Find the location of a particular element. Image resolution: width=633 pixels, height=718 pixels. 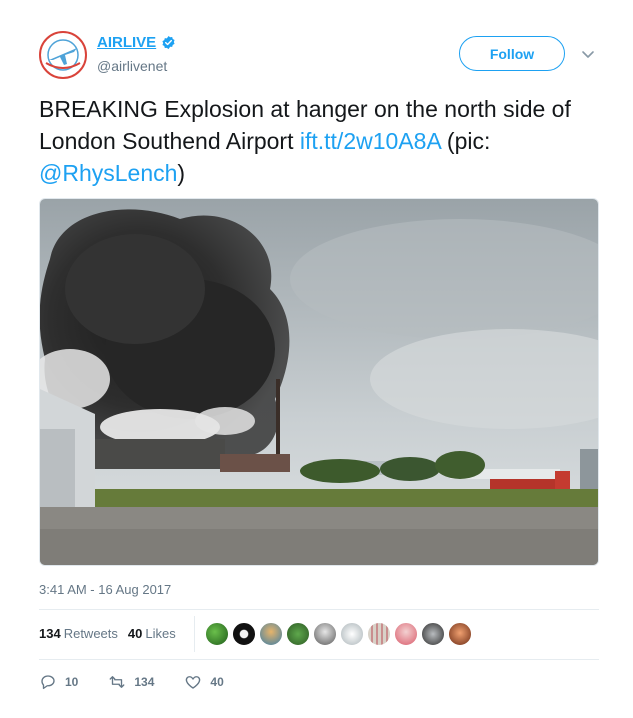

engagement-stats: 134 Retweets 40 Likes is located at coordinates (112, 633).